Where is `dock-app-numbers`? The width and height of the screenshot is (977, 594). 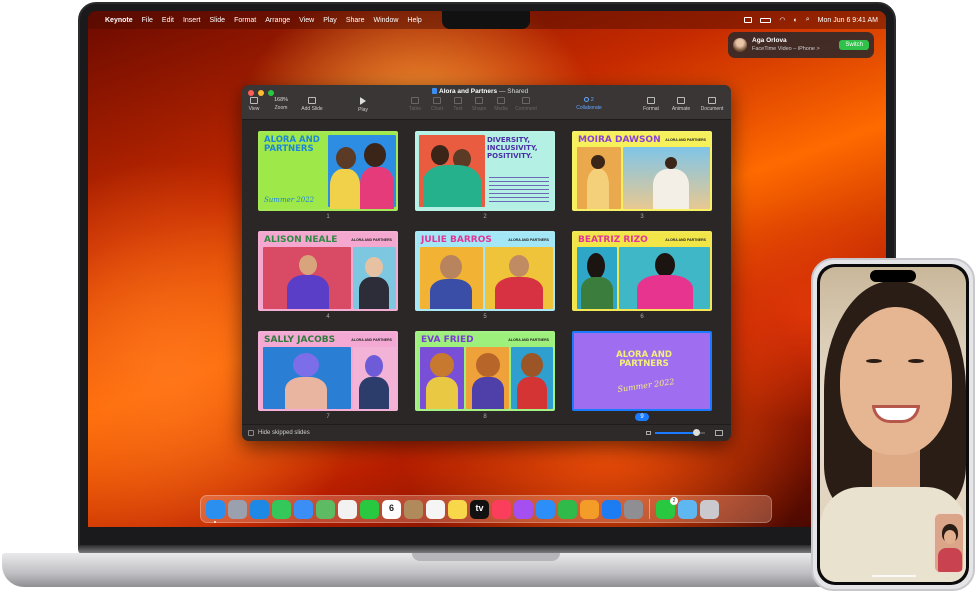 dock-app-numbers is located at coordinates (567, 509).